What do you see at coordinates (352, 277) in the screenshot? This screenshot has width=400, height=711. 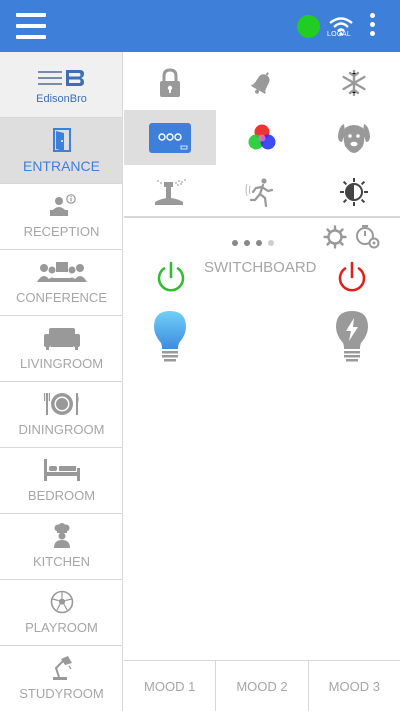 I see `power-off-icon` at bounding box center [352, 277].